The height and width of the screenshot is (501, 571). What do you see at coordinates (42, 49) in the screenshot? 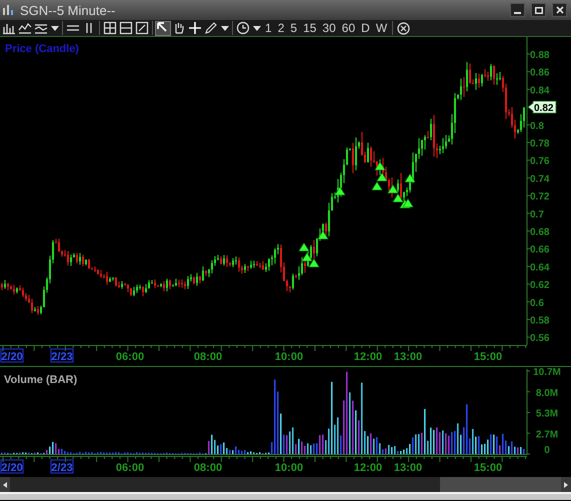
I see `panel-title: Price (Candle)` at bounding box center [42, 49].